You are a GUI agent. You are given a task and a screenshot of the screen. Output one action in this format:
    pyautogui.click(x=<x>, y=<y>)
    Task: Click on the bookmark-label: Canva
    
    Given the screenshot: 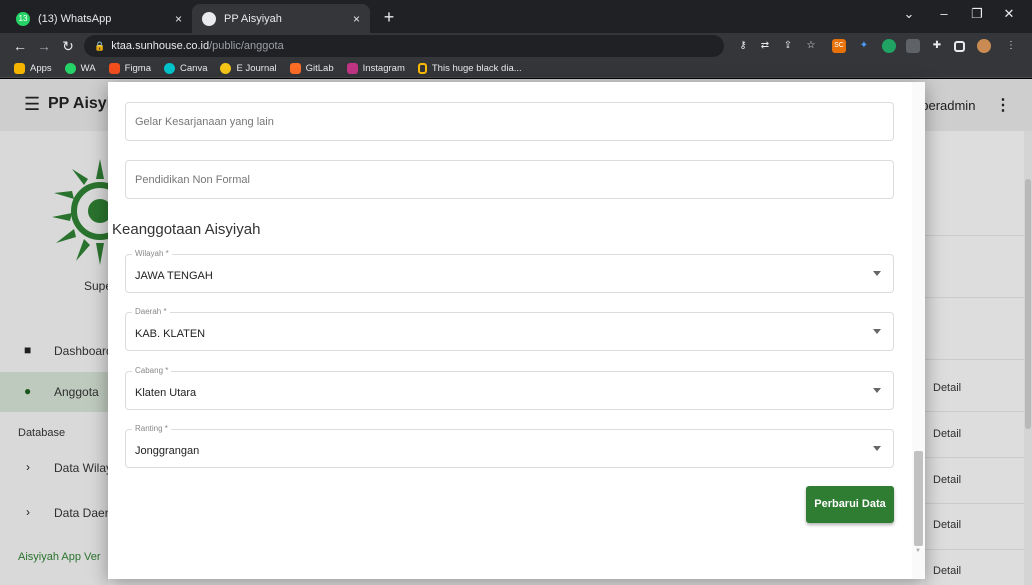 What is the action you would take?
    pyautogui.click(x=194, y=68)
    